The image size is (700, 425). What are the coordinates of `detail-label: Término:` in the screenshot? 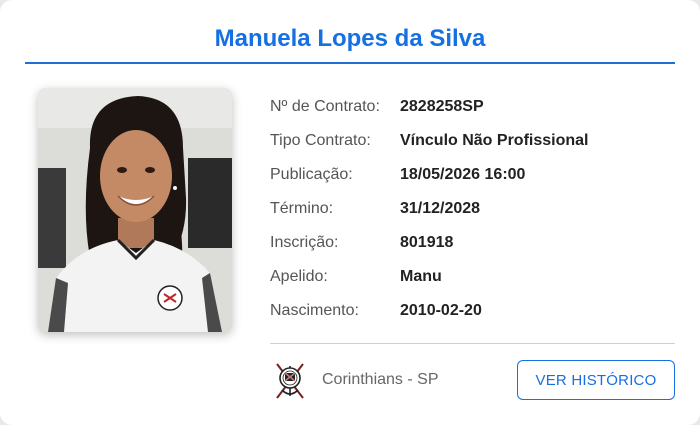 It's located at (302, 208).